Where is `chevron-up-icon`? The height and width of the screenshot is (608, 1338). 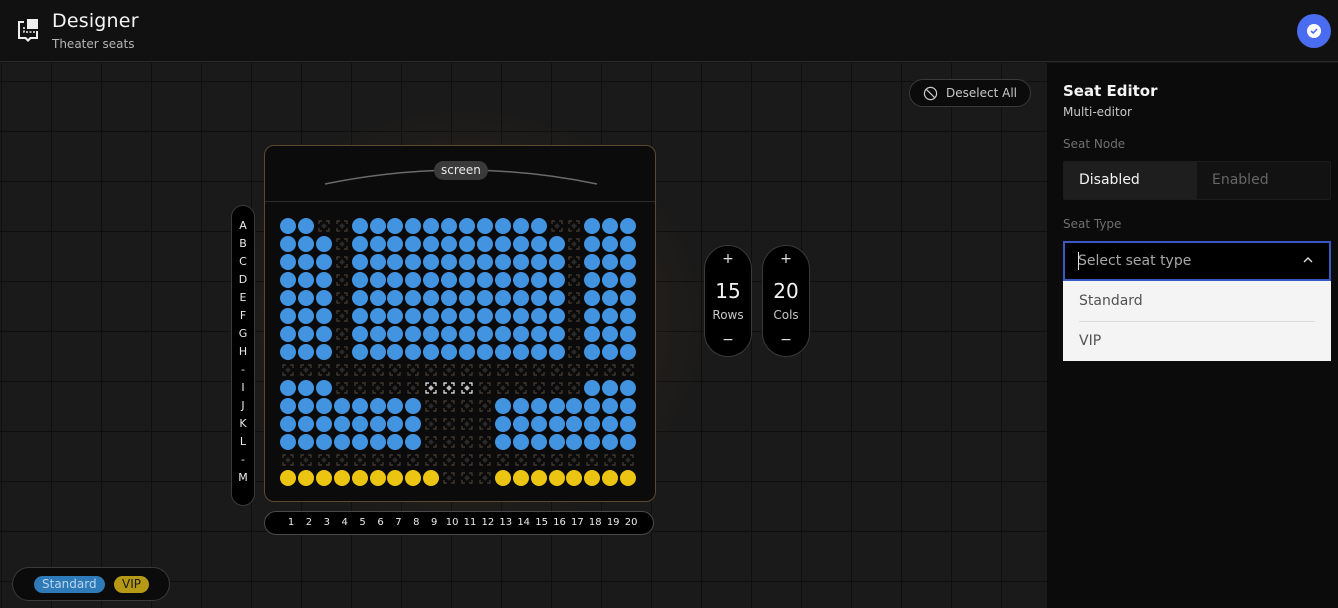
chevron-up-icon is located at coordinates (1308, 260).